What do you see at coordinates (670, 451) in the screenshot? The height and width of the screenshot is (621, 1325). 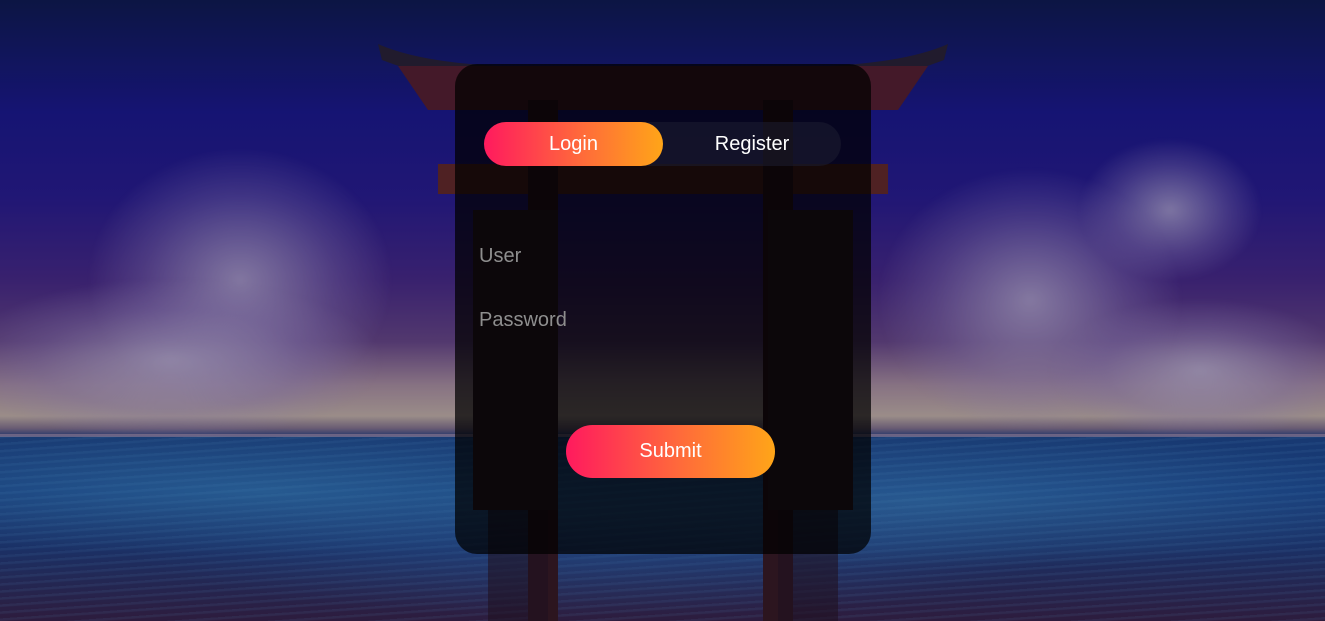 I see `submit-button: Submit` at bounding box center [670, 451].